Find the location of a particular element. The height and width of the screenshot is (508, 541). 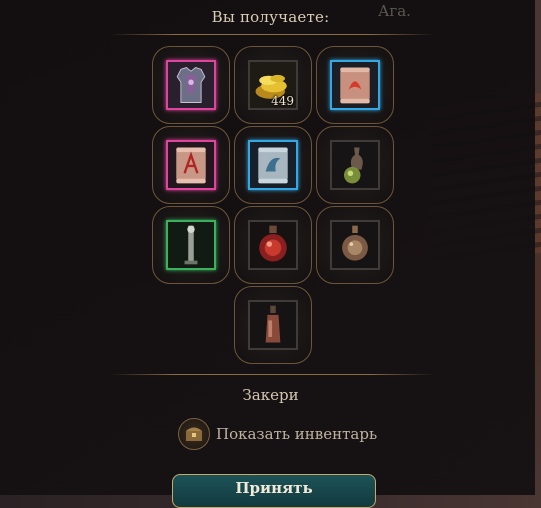

round-flask-icon is located at coordinates (355, 245).